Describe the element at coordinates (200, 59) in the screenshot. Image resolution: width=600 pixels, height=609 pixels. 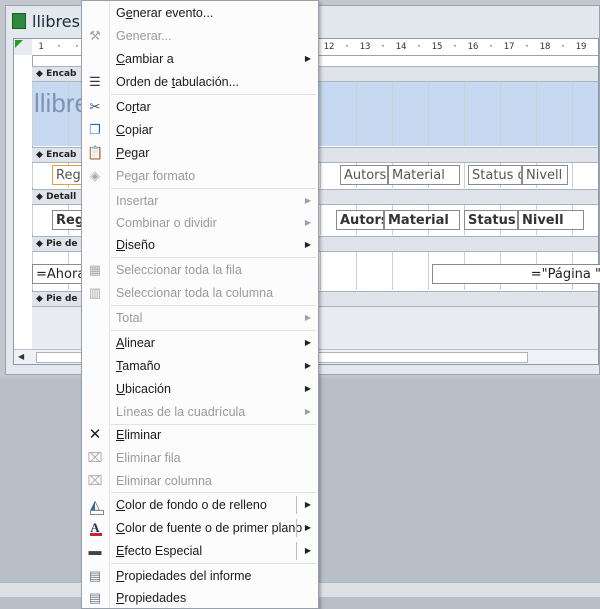
I see `menu-item-cambiar-a: Cambiar a ▶` at that location.